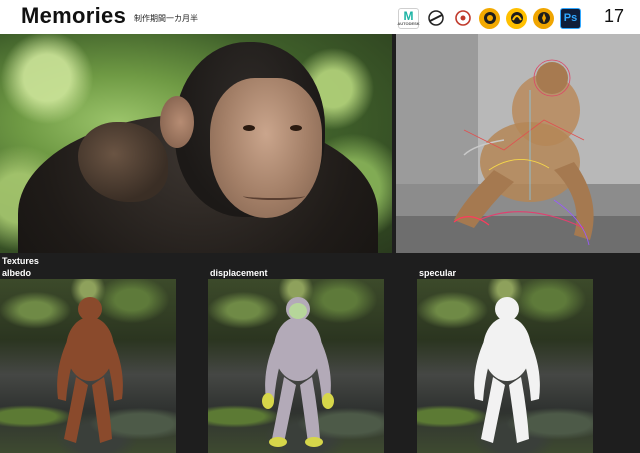 The width and height of the screenshot is (640, 453). I want to click on mari-icon, so click(516, 18).